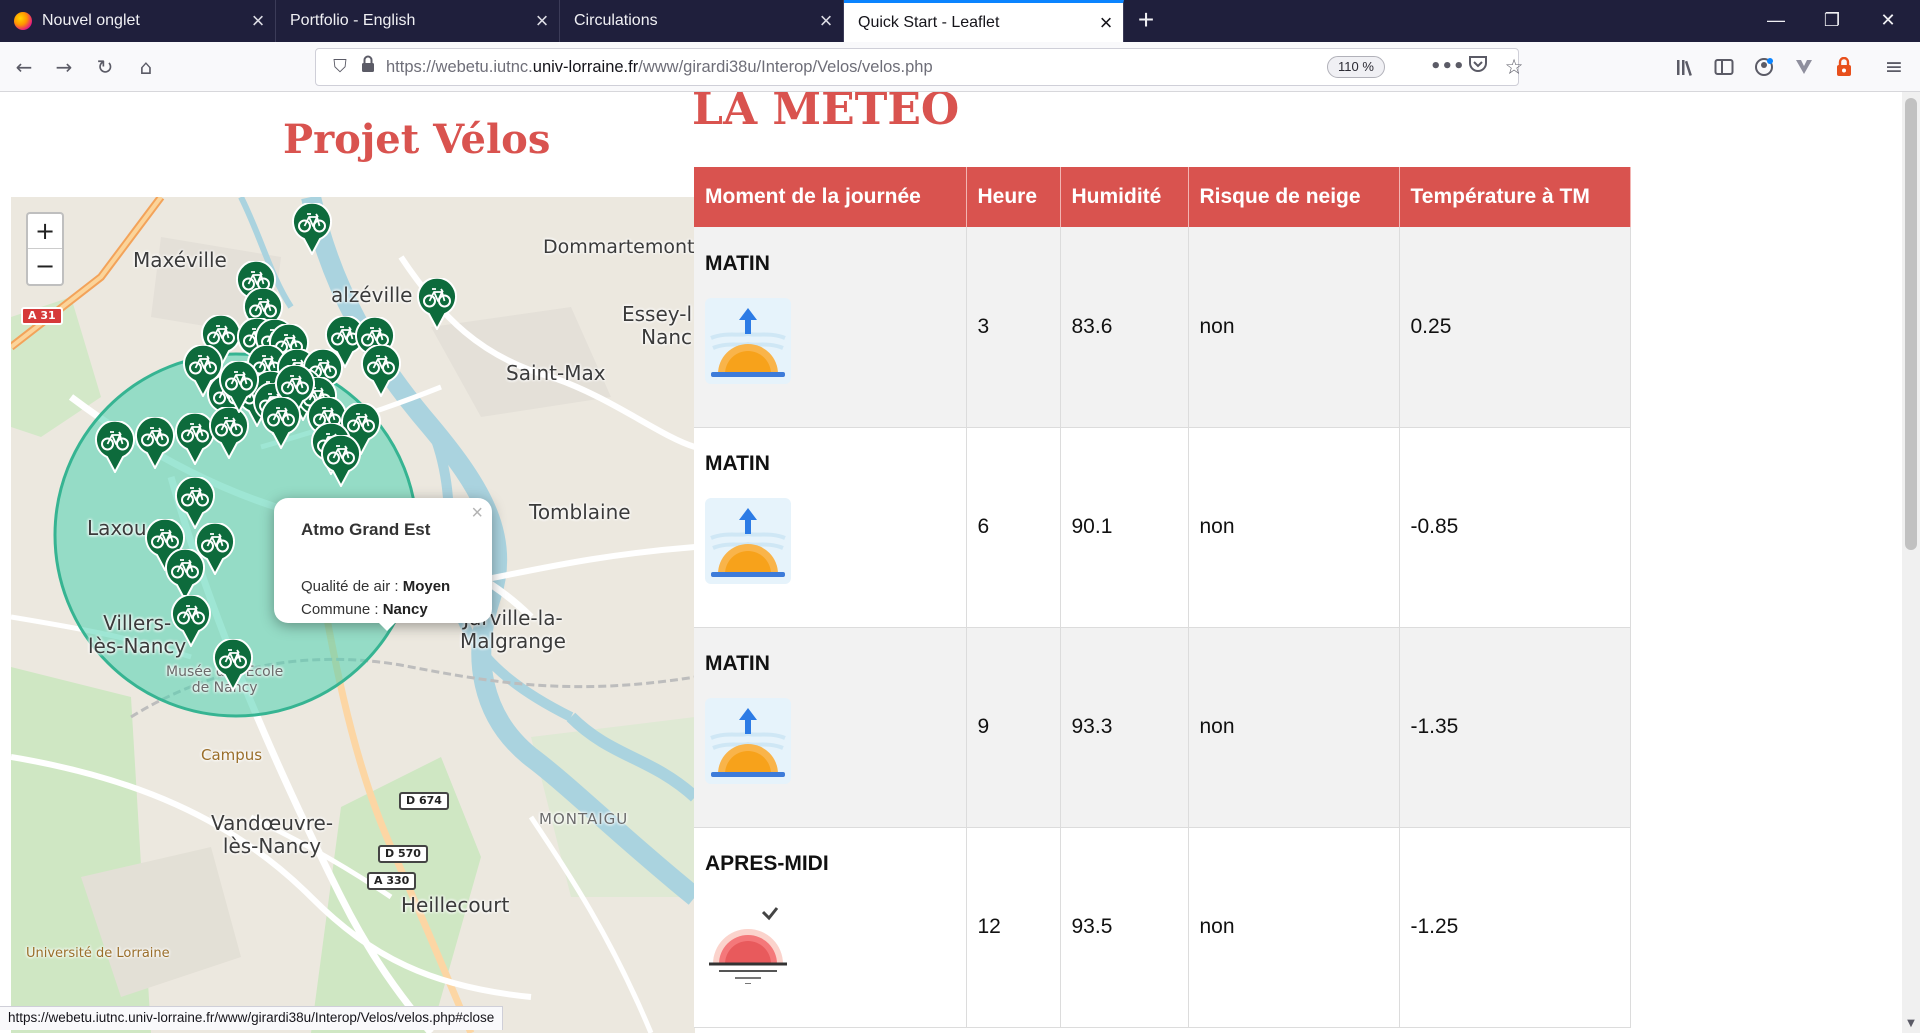 Image resolution: width=1920 pixels, height=1033 pixels. I want to click on zoom-in-button: +, so click(45, 231).